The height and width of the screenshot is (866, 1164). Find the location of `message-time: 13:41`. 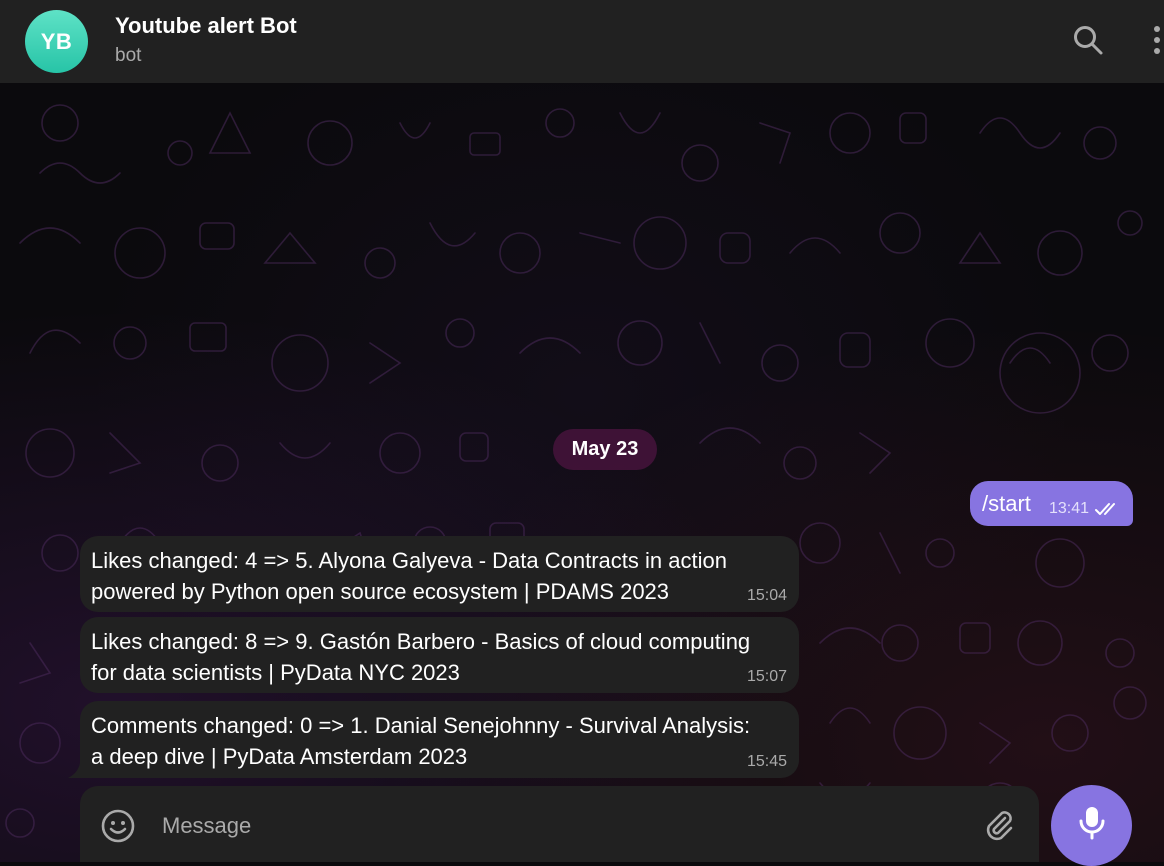

message-time: 13:41 is located at coordinates (1069, 508).